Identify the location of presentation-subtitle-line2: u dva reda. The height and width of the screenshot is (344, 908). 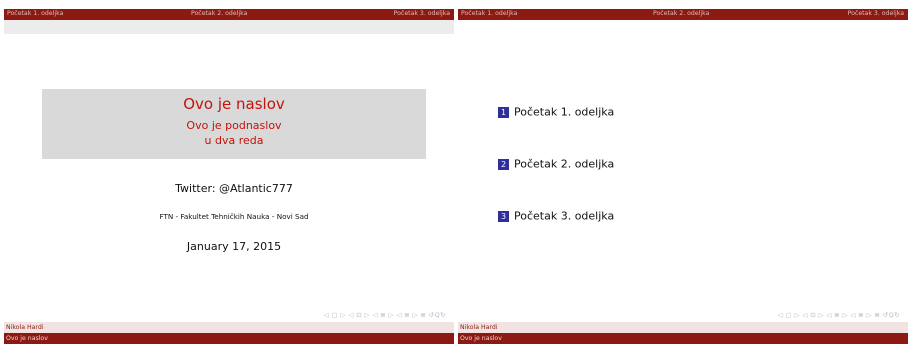
(234, 140).